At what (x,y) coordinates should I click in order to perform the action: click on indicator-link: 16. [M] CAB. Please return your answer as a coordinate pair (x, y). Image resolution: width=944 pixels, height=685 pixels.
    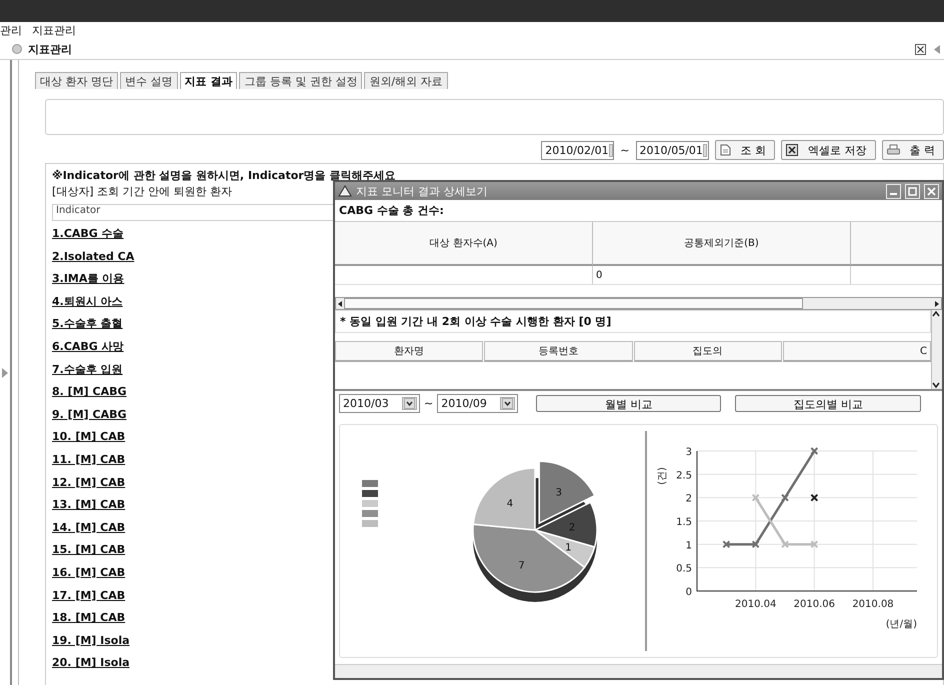
    Looking at the image, I should click on (89, 573).